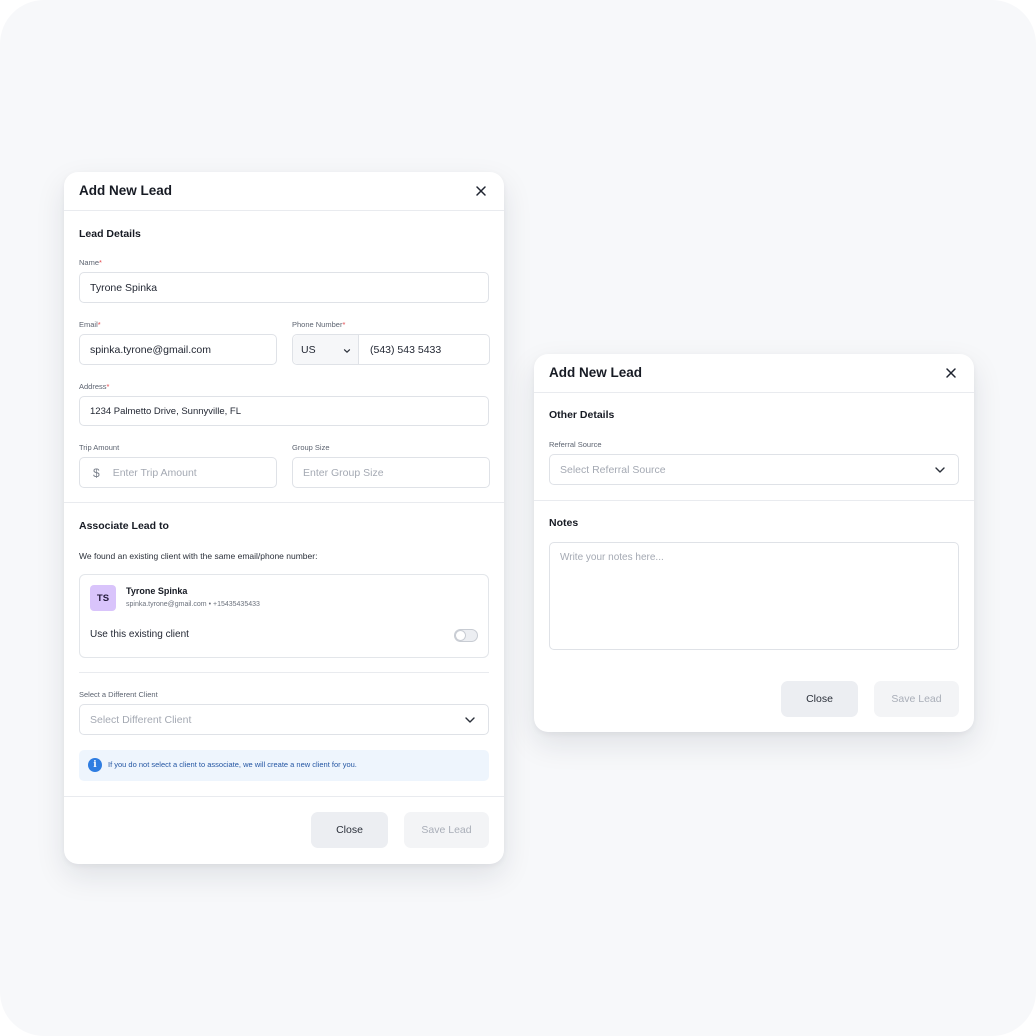  I want to click on info-icon: i, so click(95, 765).